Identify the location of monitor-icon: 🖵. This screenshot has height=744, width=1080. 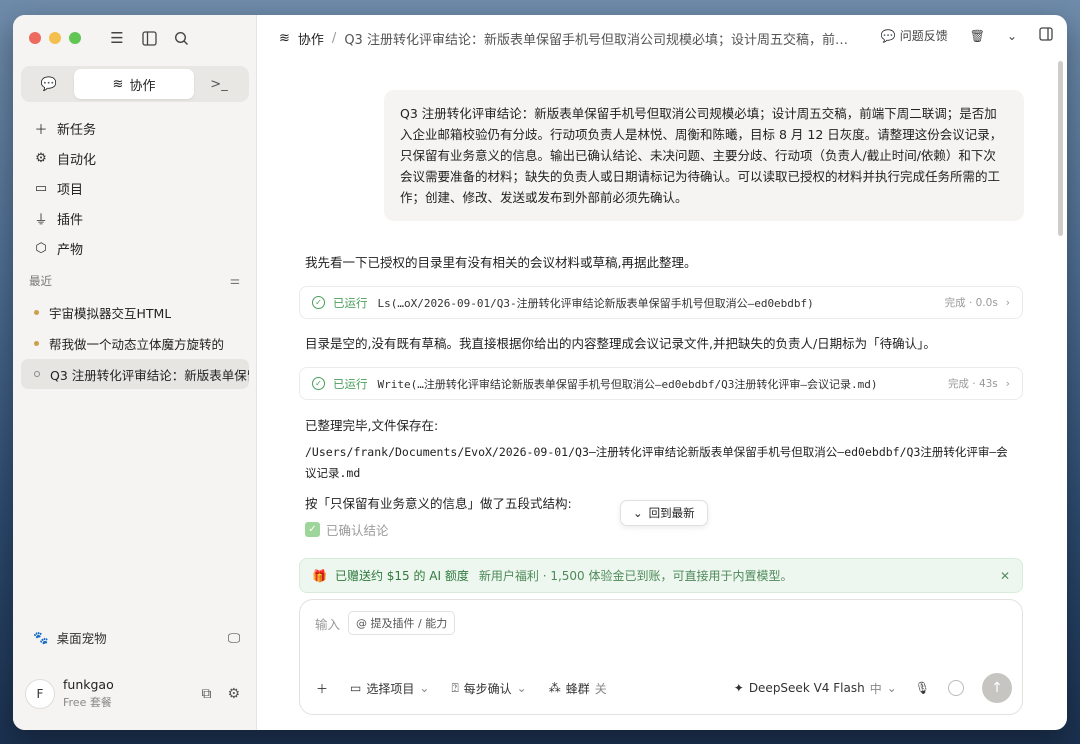
(234, 638).